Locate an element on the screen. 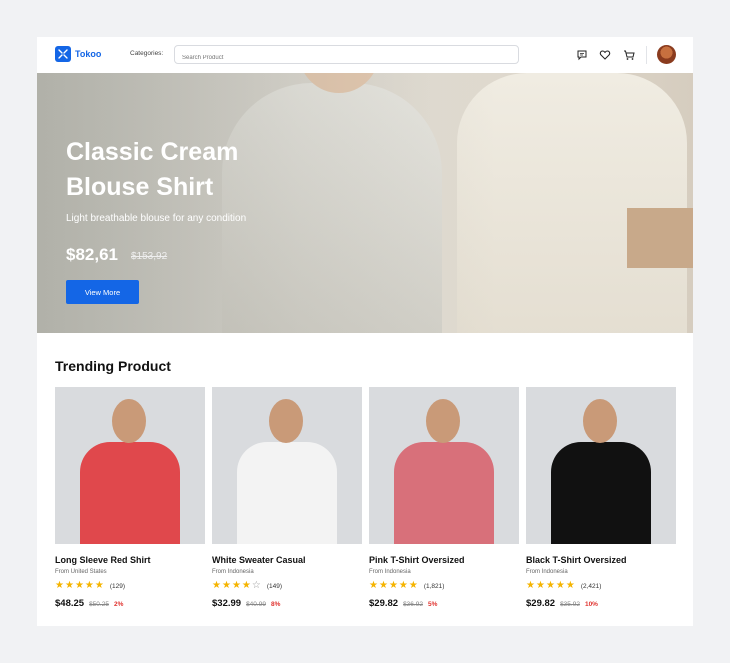 The height and width of the screenshot is (663, 730). product-rating: ★ ★ ★ ★ ★ (2,421) is located at coordinates (601, 586).